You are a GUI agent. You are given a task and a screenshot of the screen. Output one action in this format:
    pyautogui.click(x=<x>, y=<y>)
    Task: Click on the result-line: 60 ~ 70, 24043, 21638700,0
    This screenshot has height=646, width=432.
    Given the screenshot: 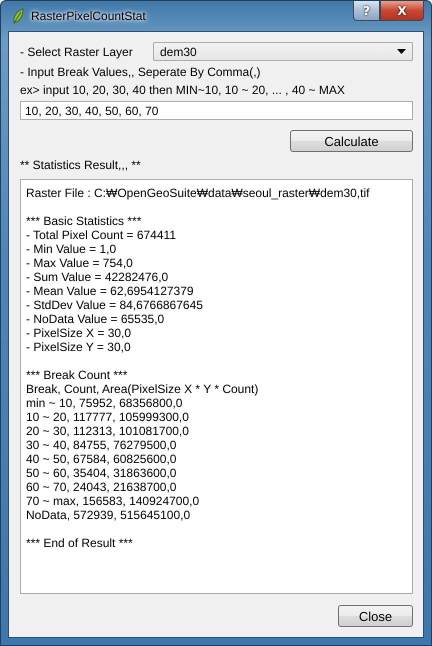 What is the action you would take?
    pyautogui.click(x=102, y=487)
    